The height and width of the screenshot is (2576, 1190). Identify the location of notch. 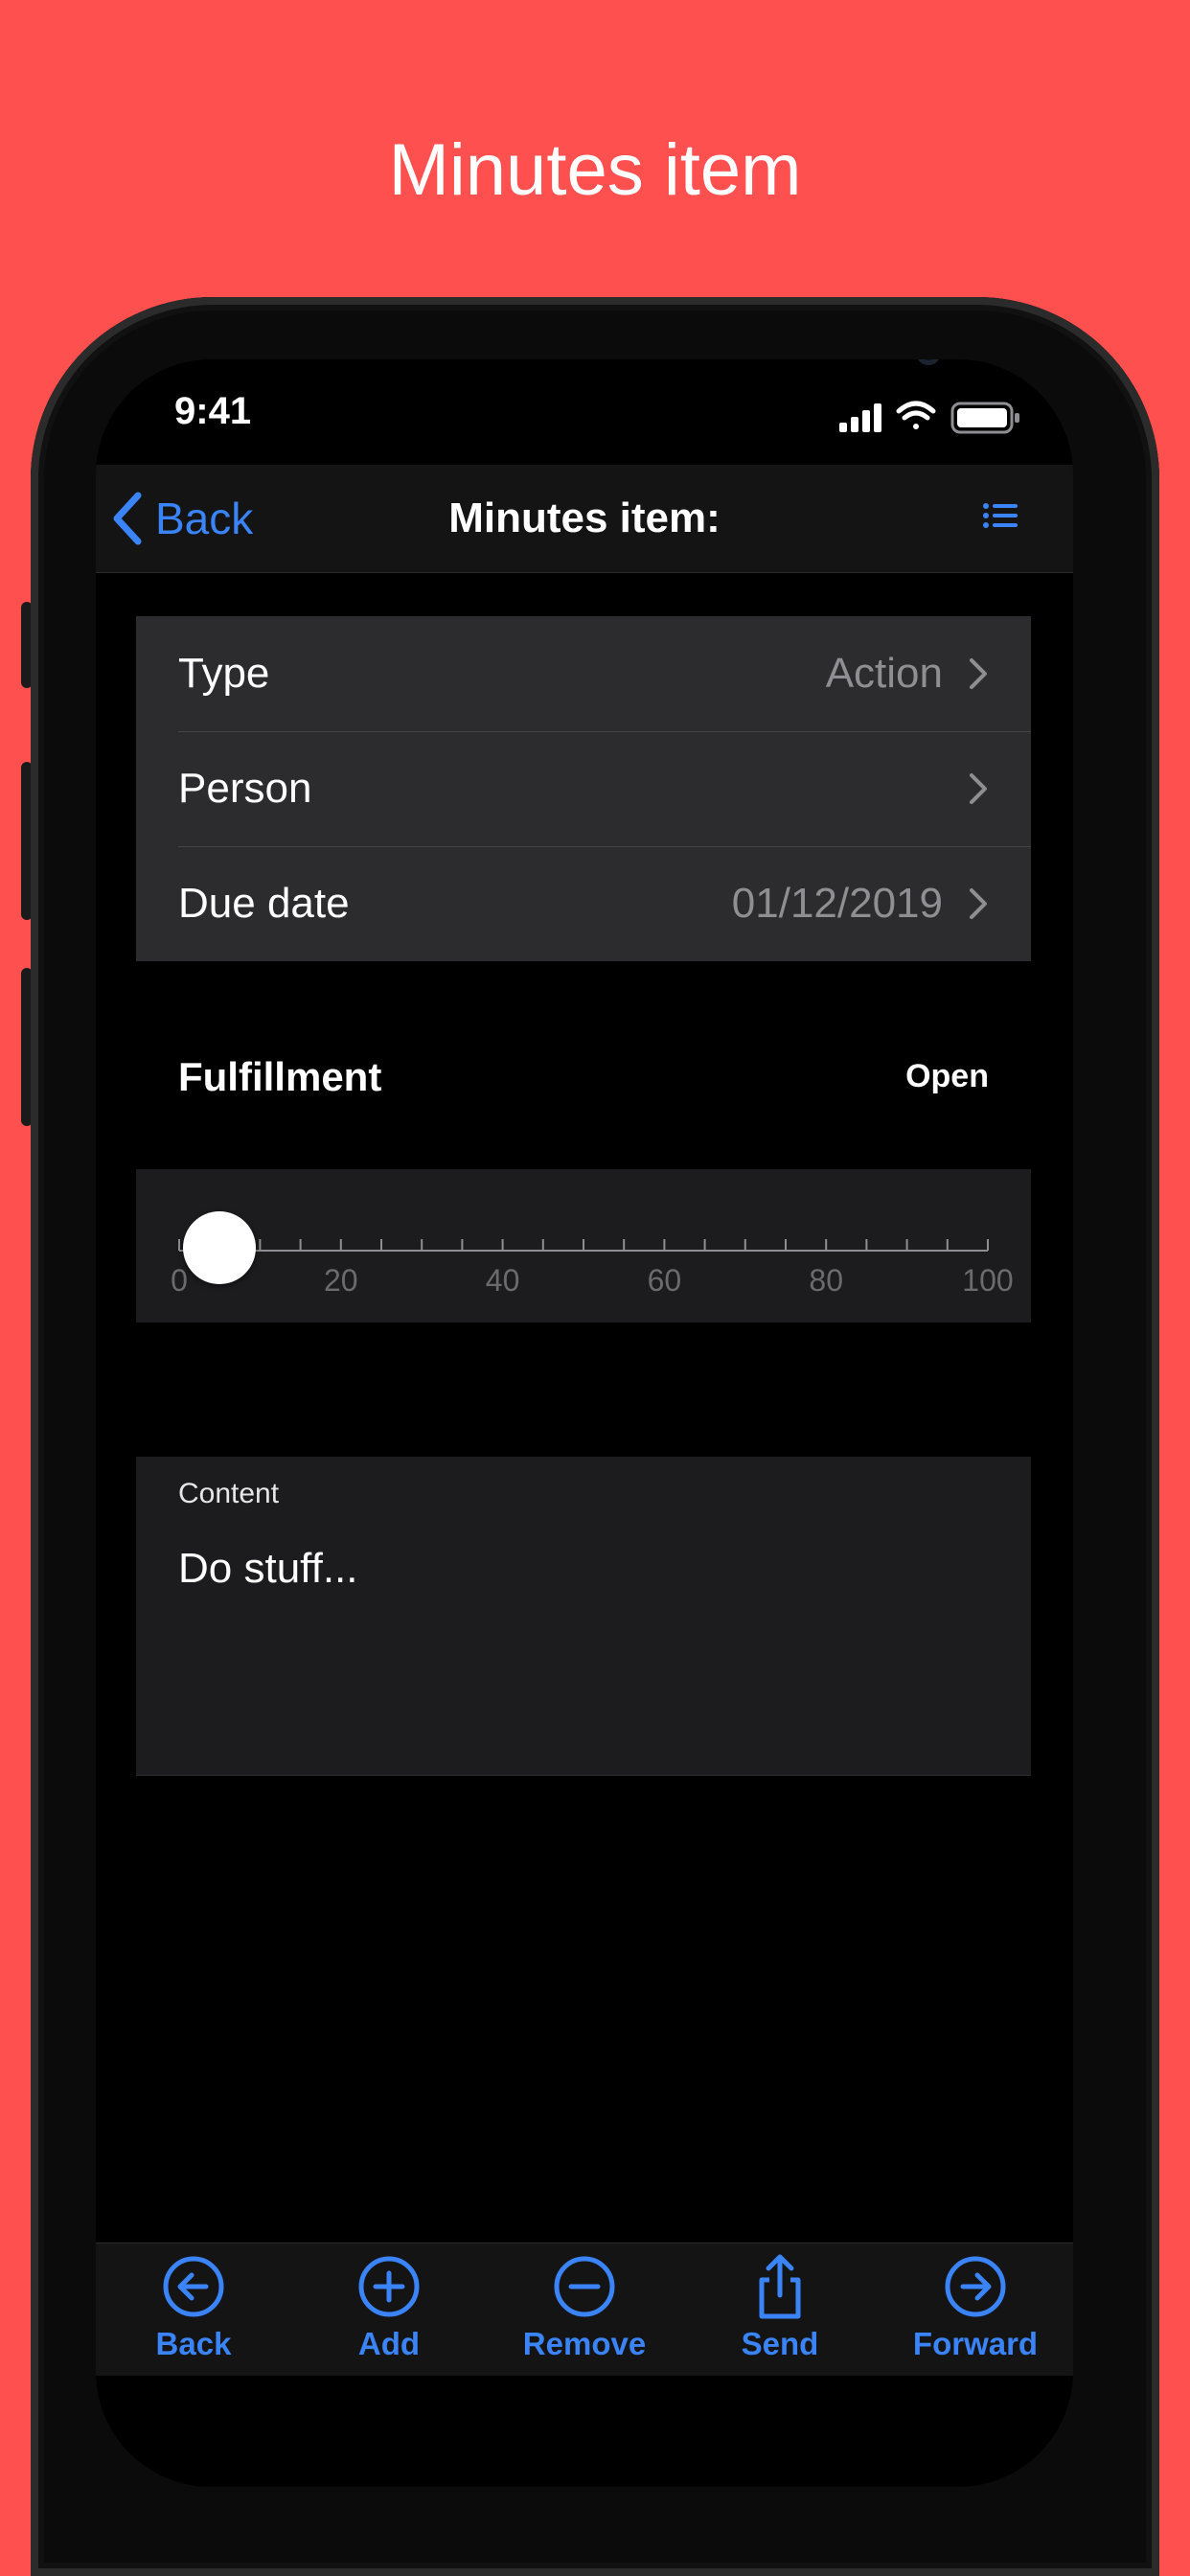
(627, 398).